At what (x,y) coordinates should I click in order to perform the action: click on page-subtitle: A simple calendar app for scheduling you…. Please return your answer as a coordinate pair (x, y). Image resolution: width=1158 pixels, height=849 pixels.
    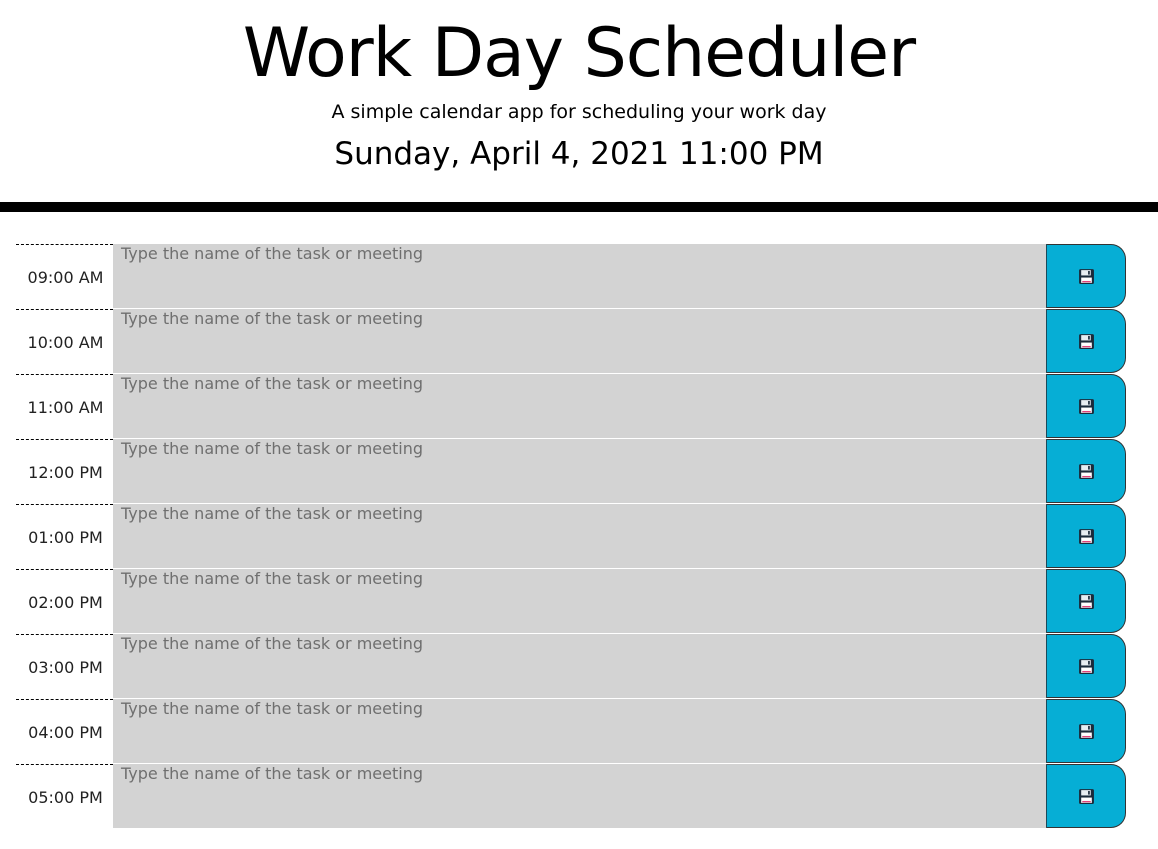
    Looking at the image, I should click on (579, 112).